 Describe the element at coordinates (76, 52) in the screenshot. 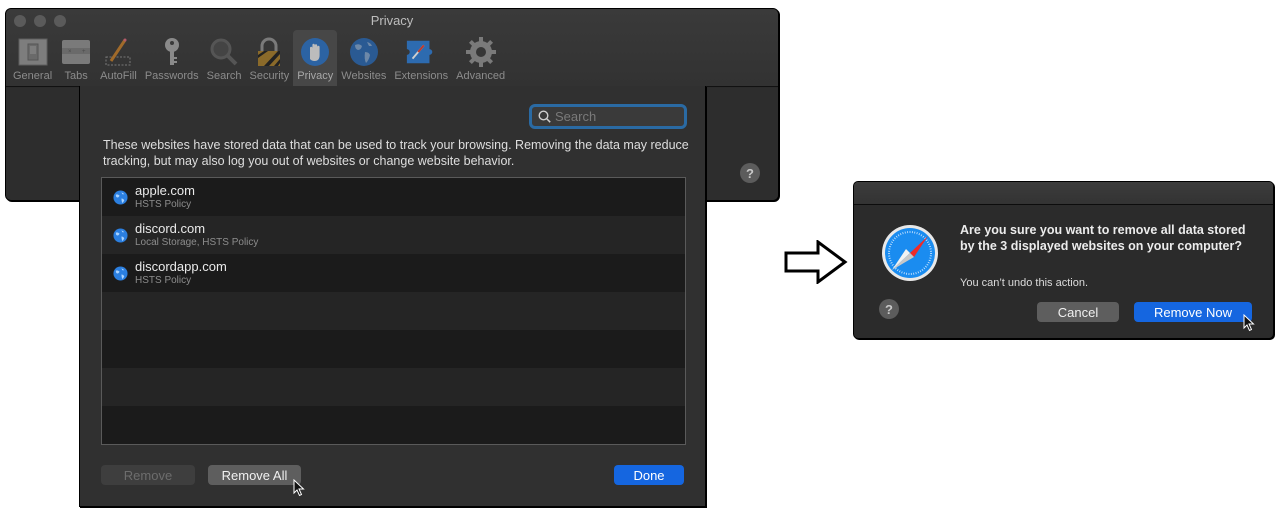

I see `tabs-icon: × +` at that location.